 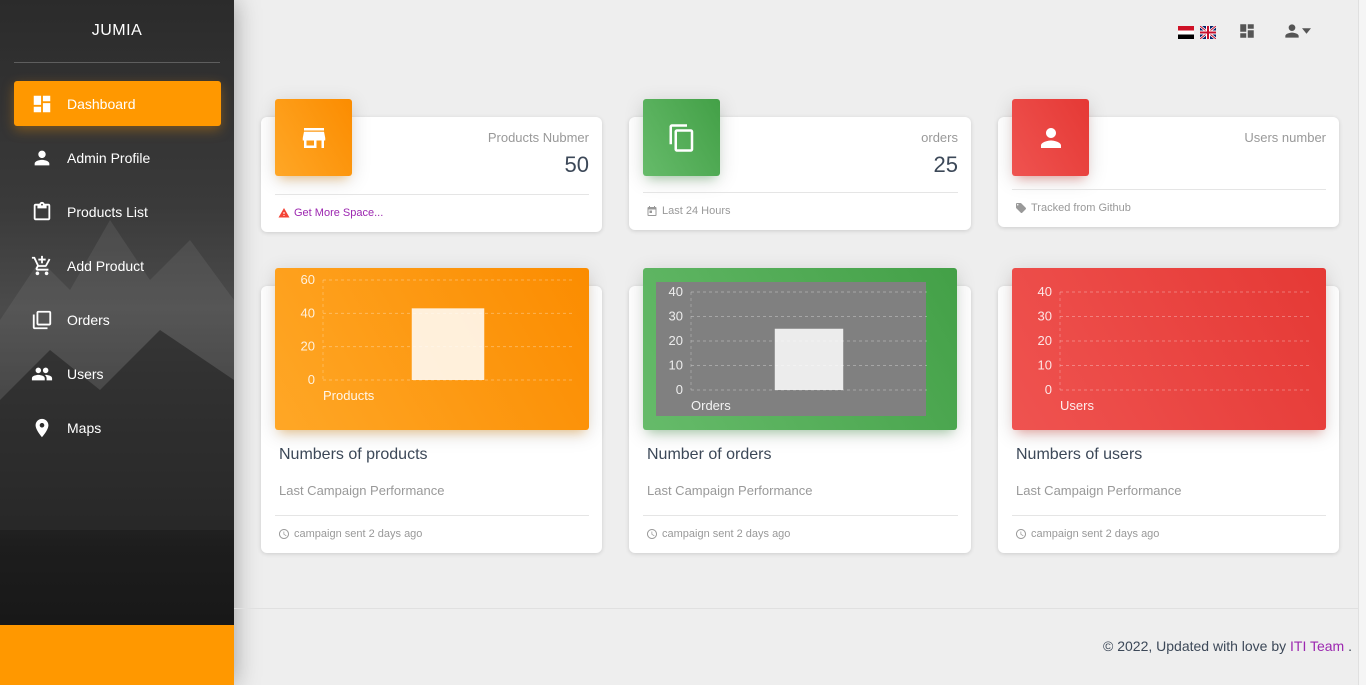 What do you see at coordinates (1079, 454) in the screenshot?
I see `chart-title: Numbers of users` at bounding box center [1079, 454].